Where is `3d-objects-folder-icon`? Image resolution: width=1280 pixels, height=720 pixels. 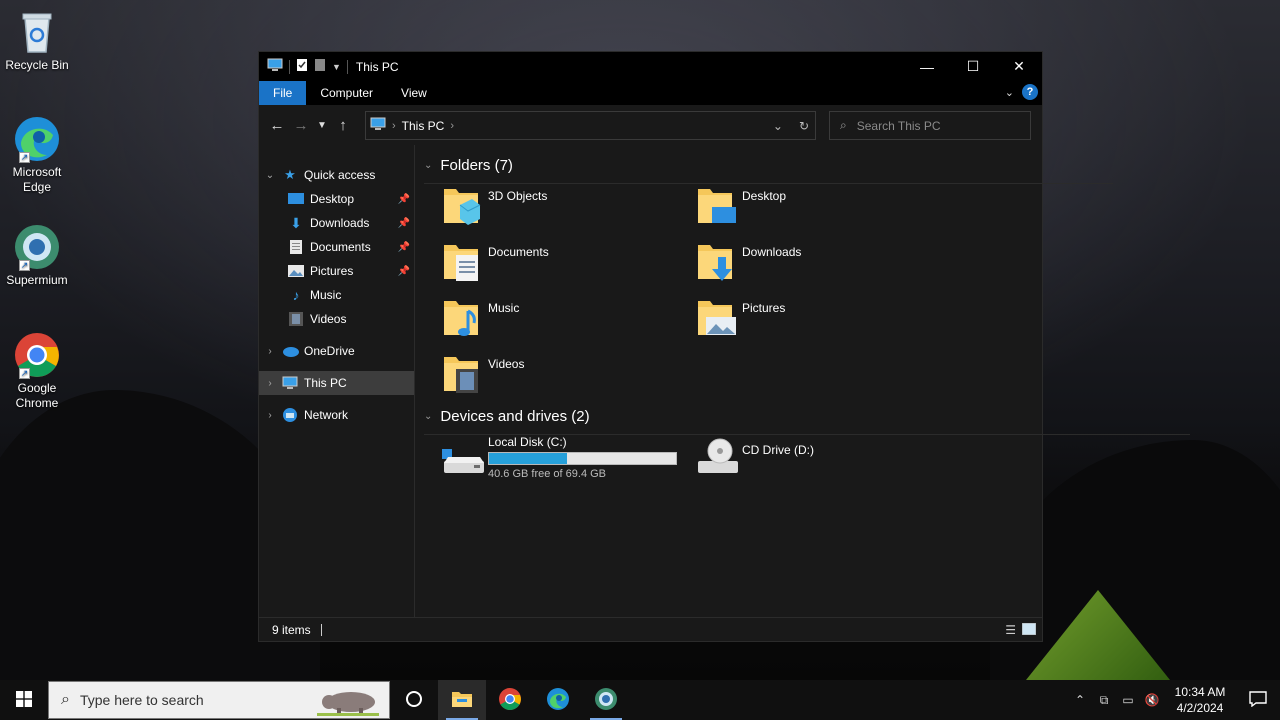 3d-objects-folder-icon is located at coordinates (462, 206).